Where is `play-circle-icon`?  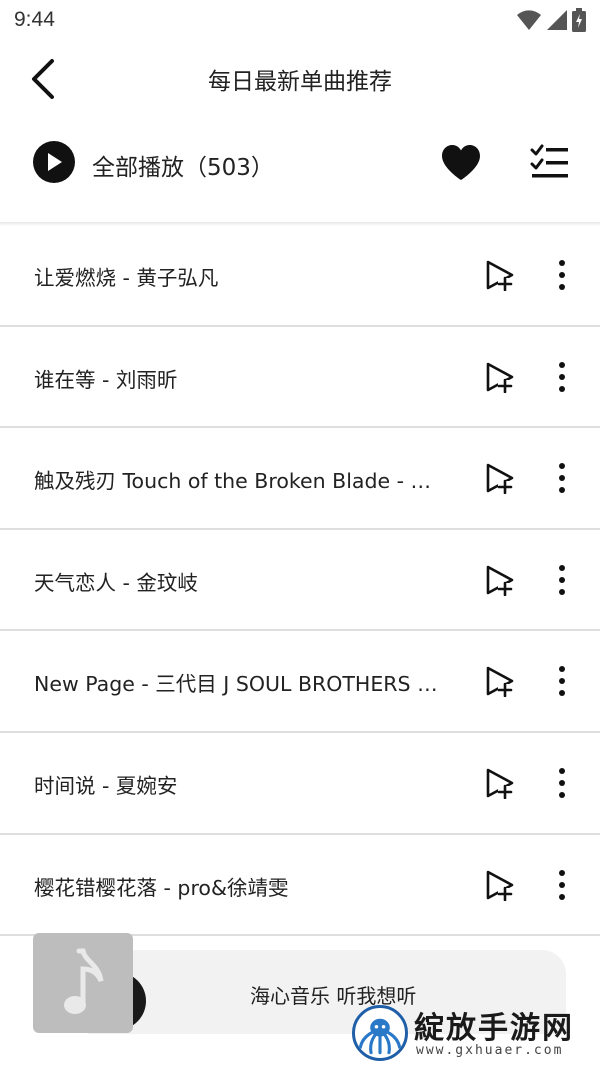 play-circle-icon is located at coordinates (55, 162).